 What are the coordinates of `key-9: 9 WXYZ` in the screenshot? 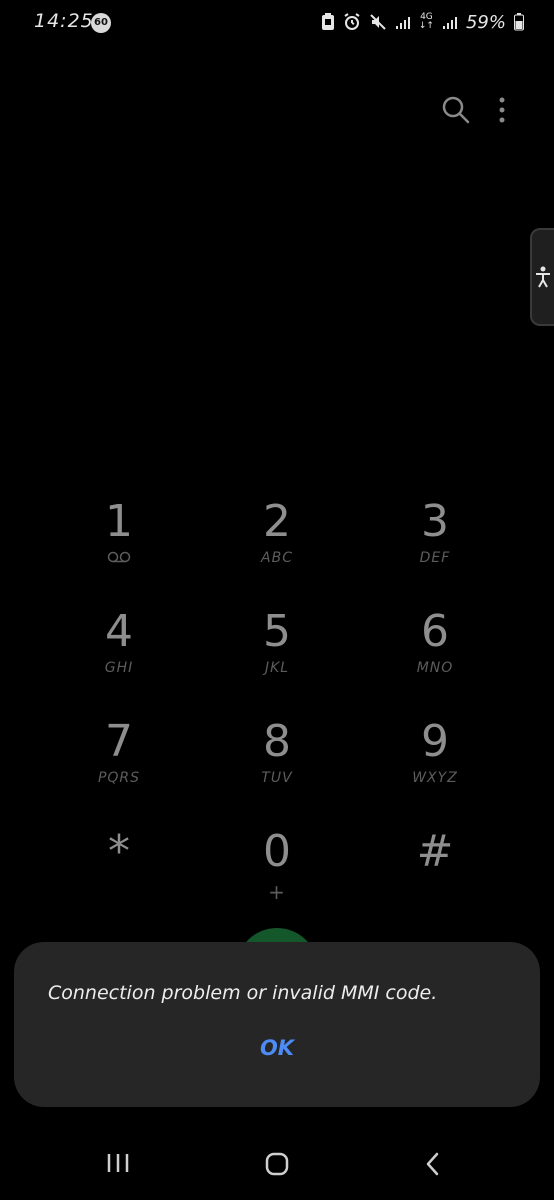 It's located at (435, 767).